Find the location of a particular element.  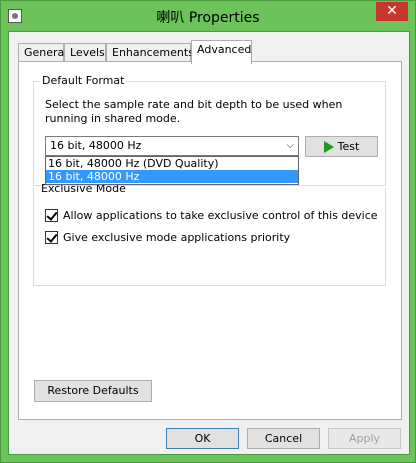

format-select: 16 bit, 48000 Hz ⌵ is located at coordinates (172, 146).